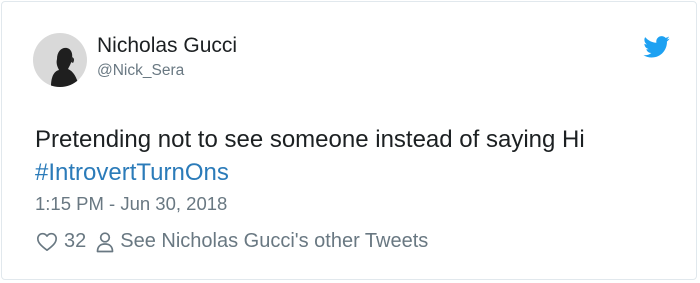 The width and height of the screenshot is (700, 283). I want to click on twitter-bird-icon, so click(656, 47).